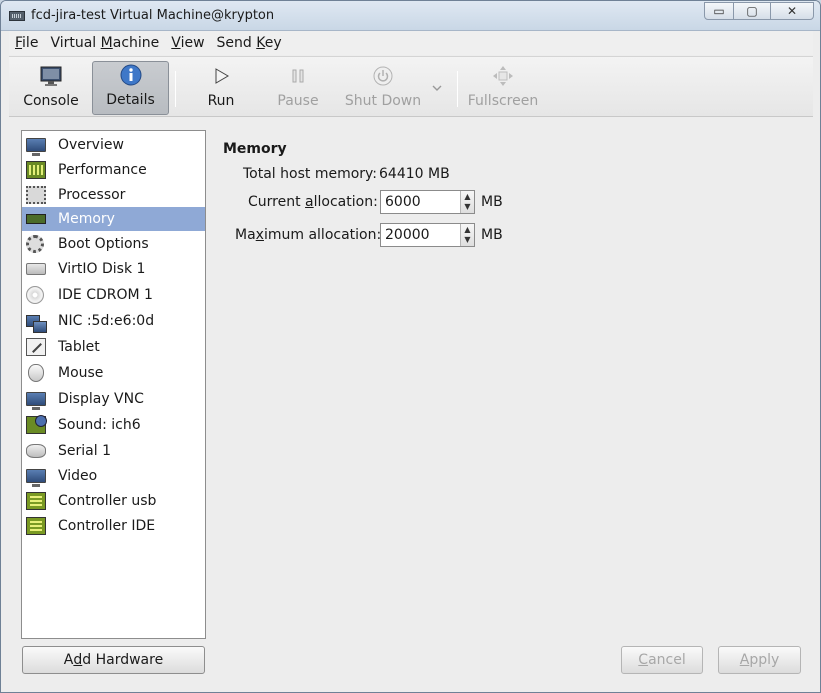 This screenshot has height=693, width=821. I want to click on menu-bar: File Virtual Machine View Send Key, so click(411, 43).